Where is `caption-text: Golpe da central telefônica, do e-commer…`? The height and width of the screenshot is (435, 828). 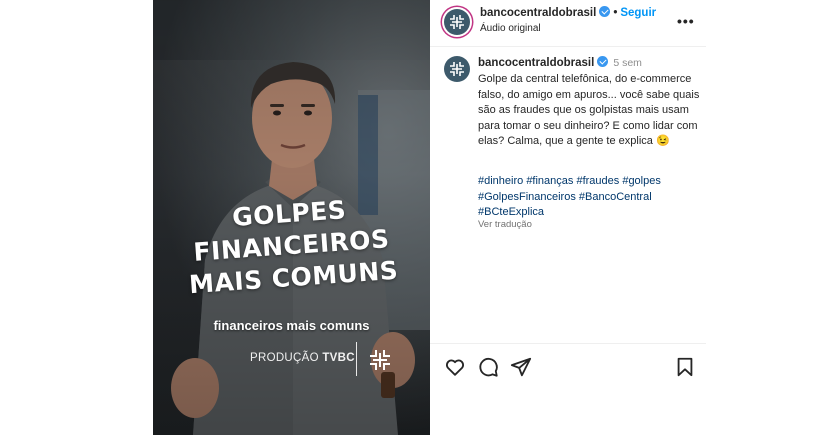
caption-text: Golpe da central telefônica, do e-commer… is located at coordinates (589, 110).